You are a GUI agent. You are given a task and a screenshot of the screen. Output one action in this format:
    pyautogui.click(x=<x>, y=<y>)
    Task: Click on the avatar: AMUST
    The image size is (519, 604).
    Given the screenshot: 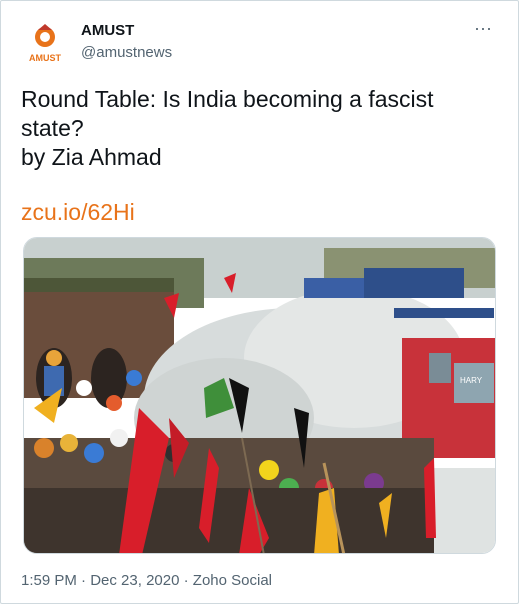 What is the action you would take?
    pyautogui.click(x=45, y=45)
    